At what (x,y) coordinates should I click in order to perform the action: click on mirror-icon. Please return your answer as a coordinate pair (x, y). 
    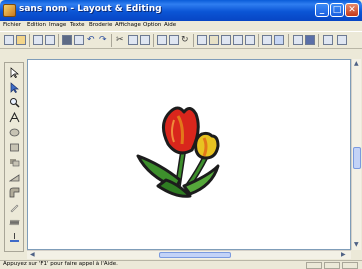
    Looking at the image, I should click on (162, 40).